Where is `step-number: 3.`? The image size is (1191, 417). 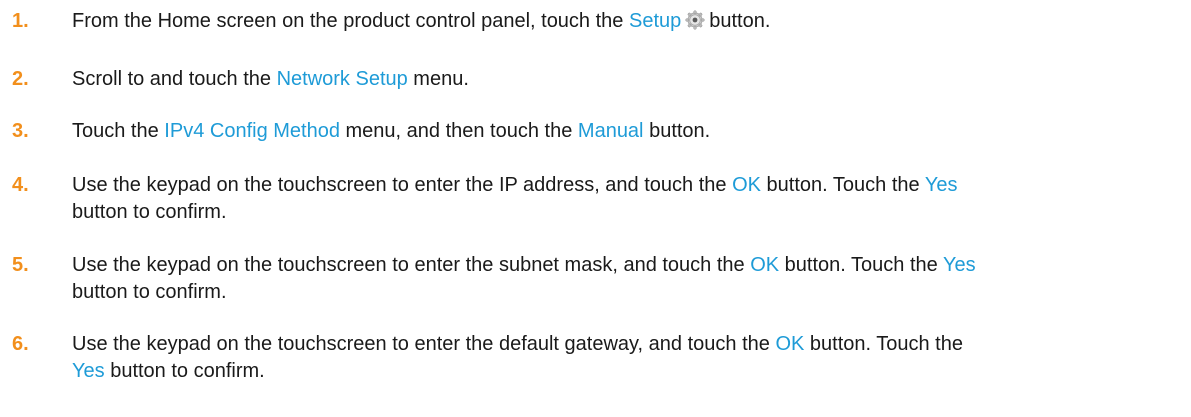
step-number: 3. is located at coordinates (20, 131).